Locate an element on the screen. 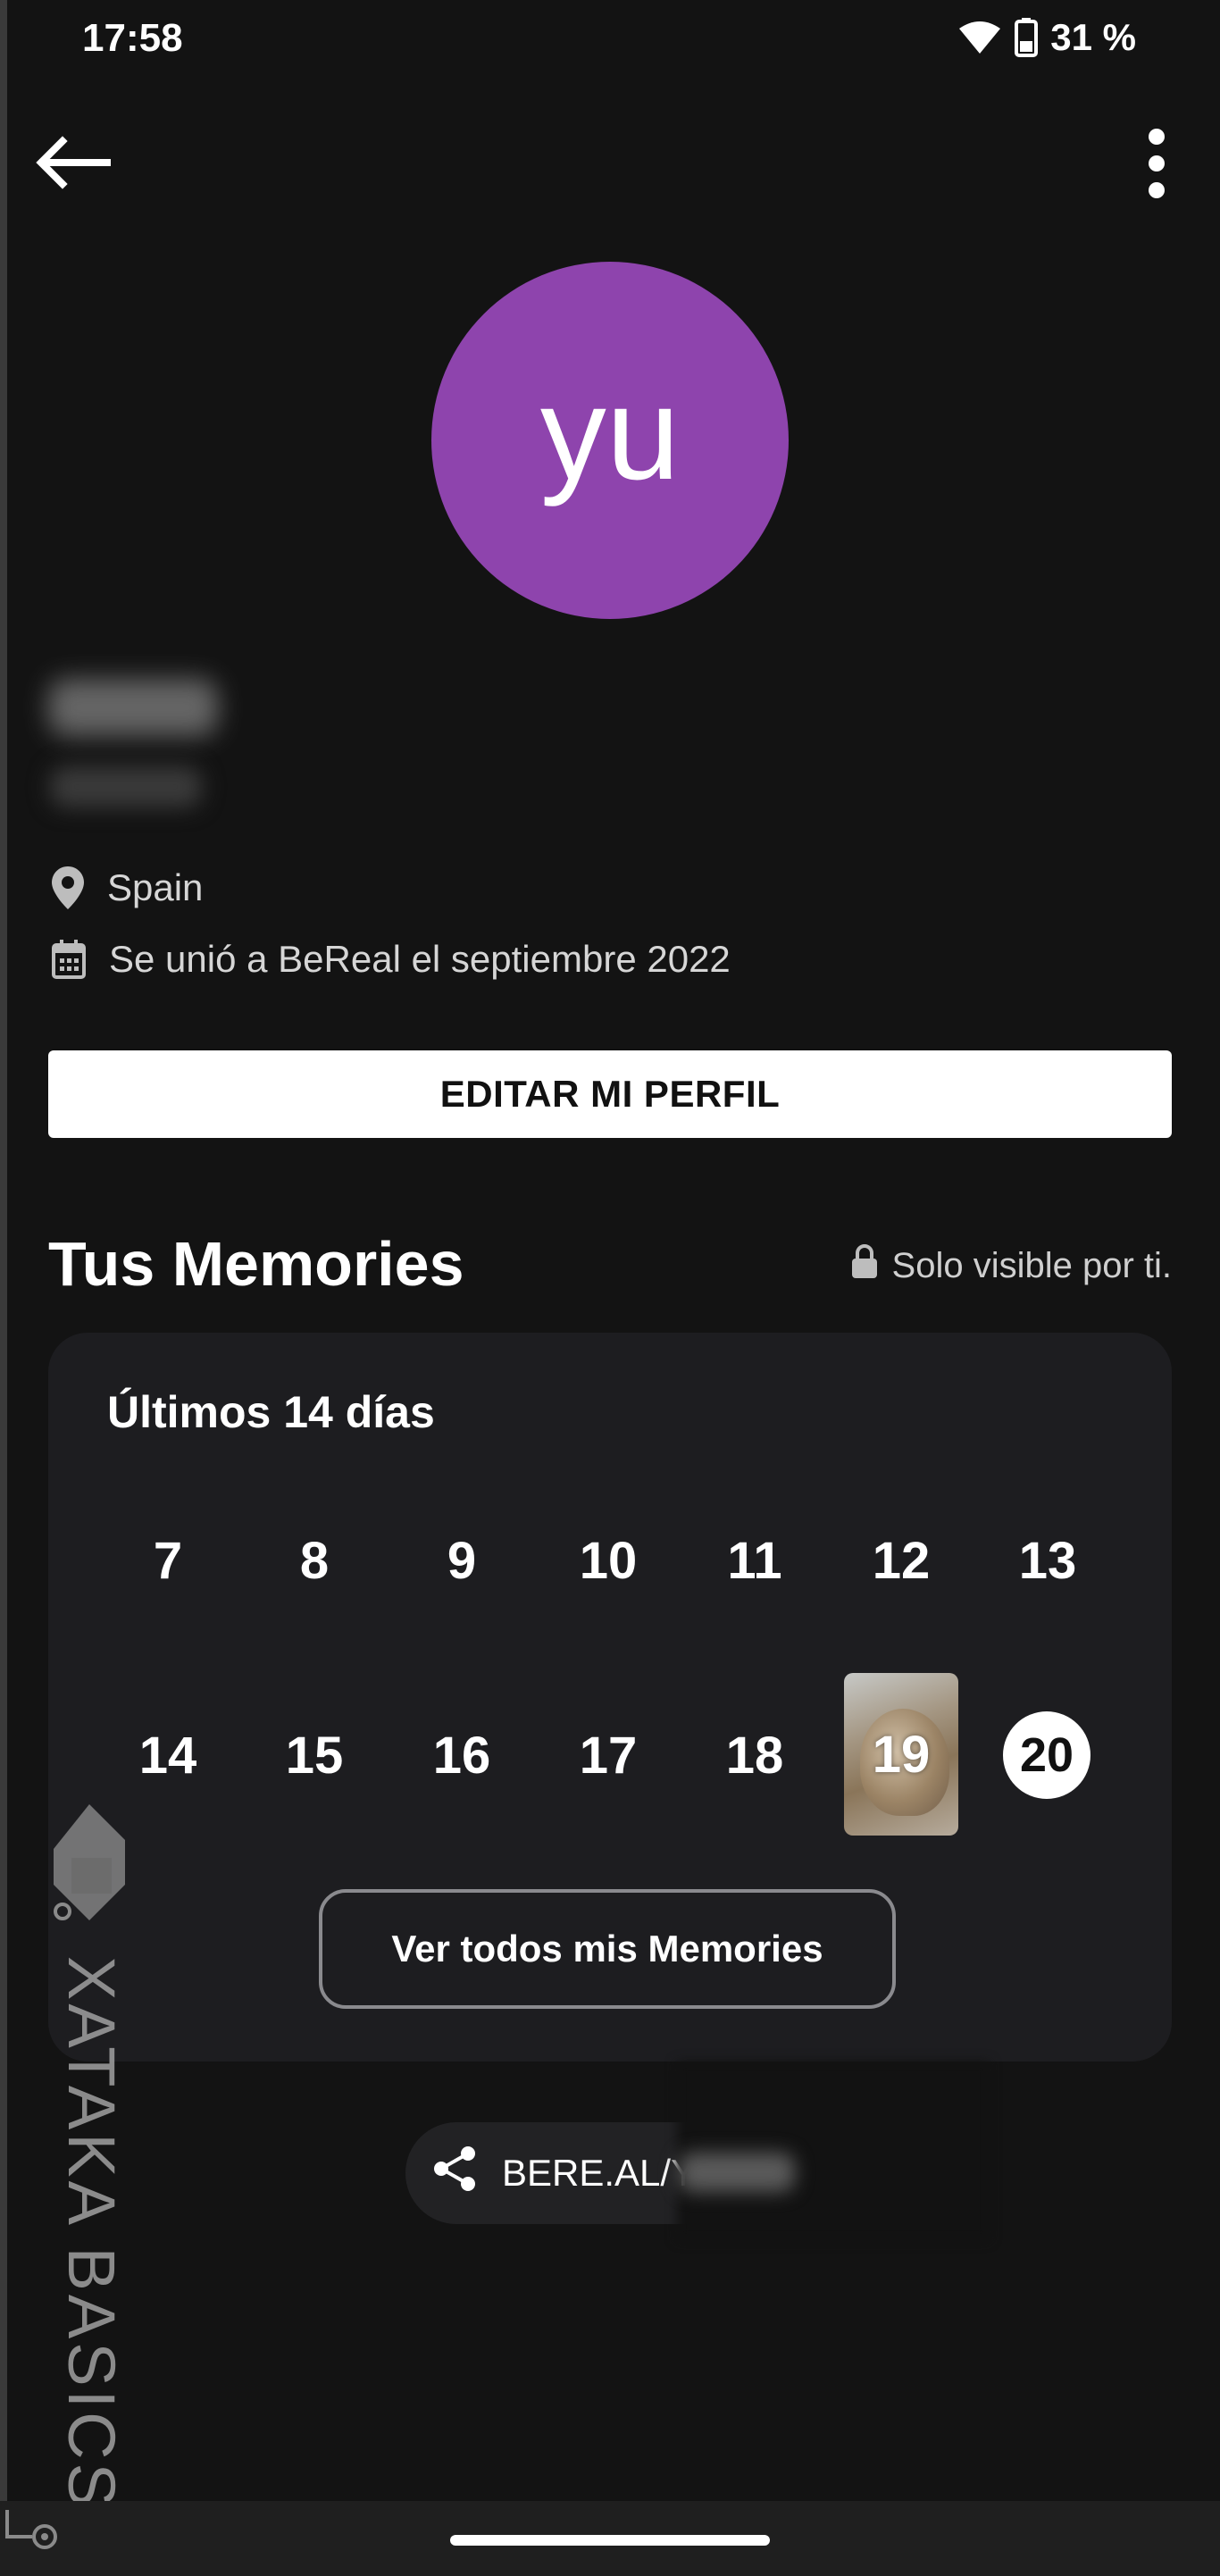  profile-name-redacted is located at coordinates (133, 708).